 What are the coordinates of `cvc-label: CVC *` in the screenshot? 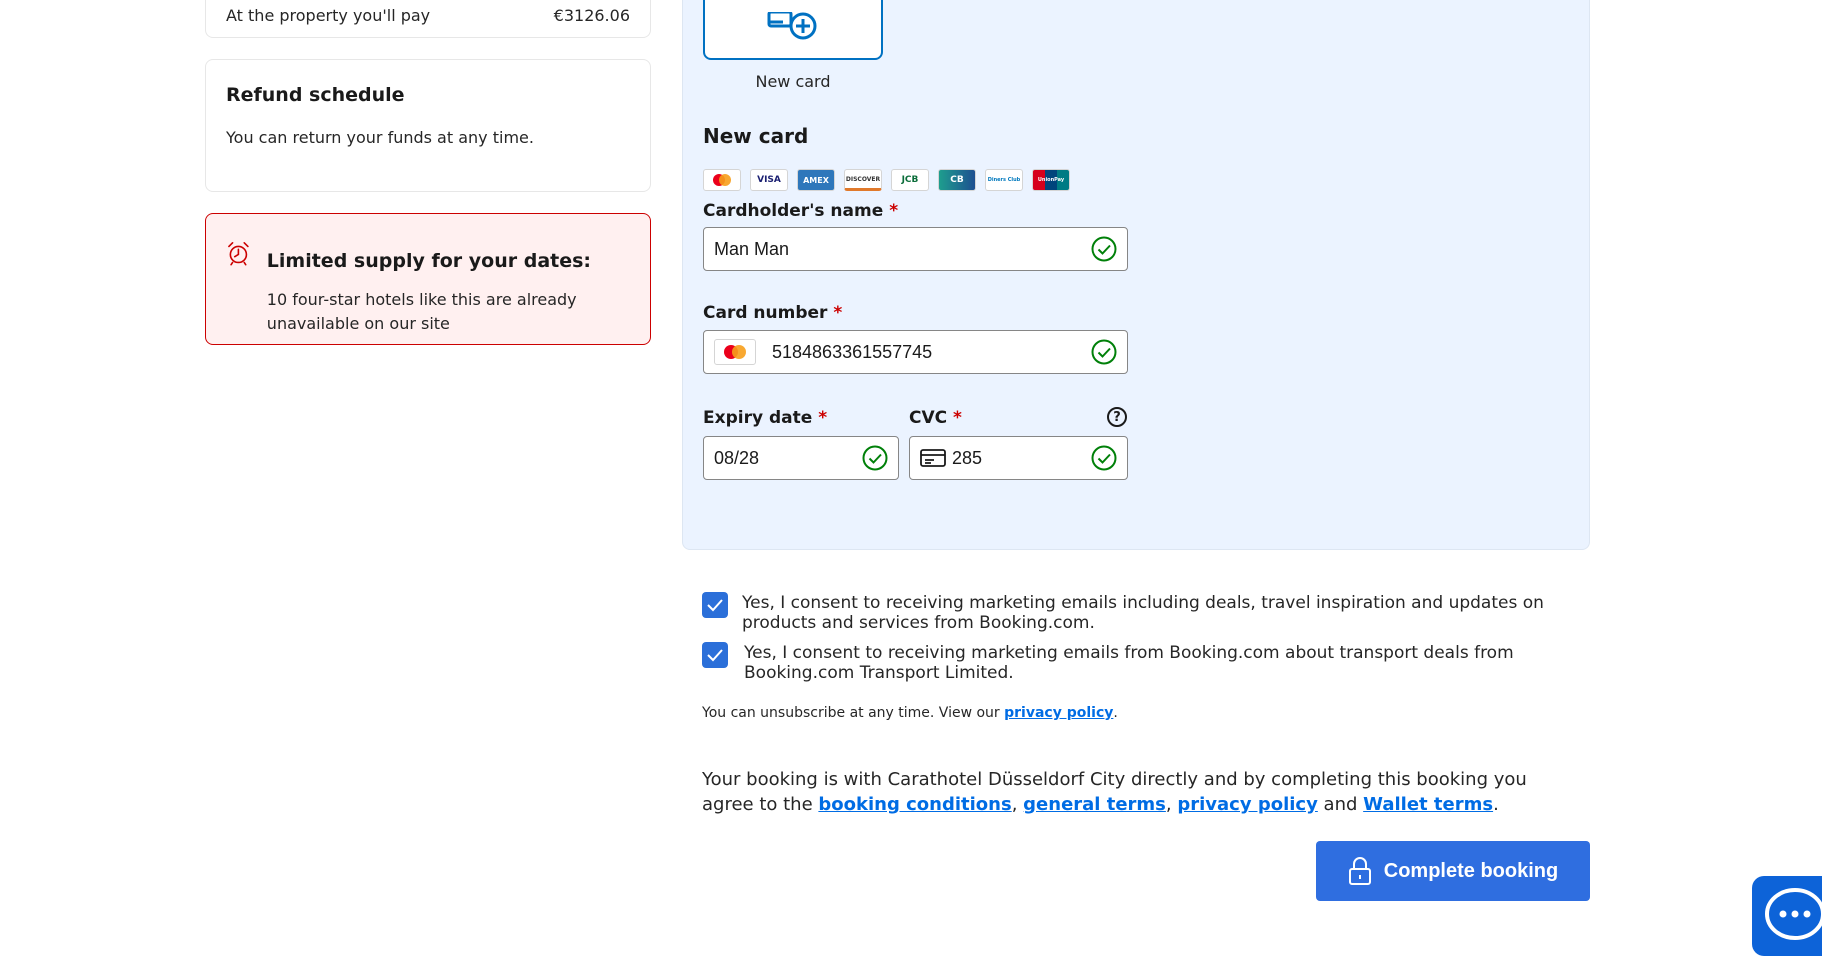 It's located at (935, 418).